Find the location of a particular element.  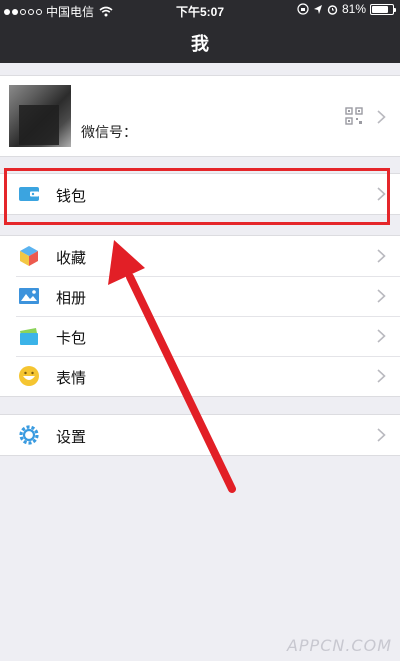

lock-rotation-icon is located at coordinates (303, 9).